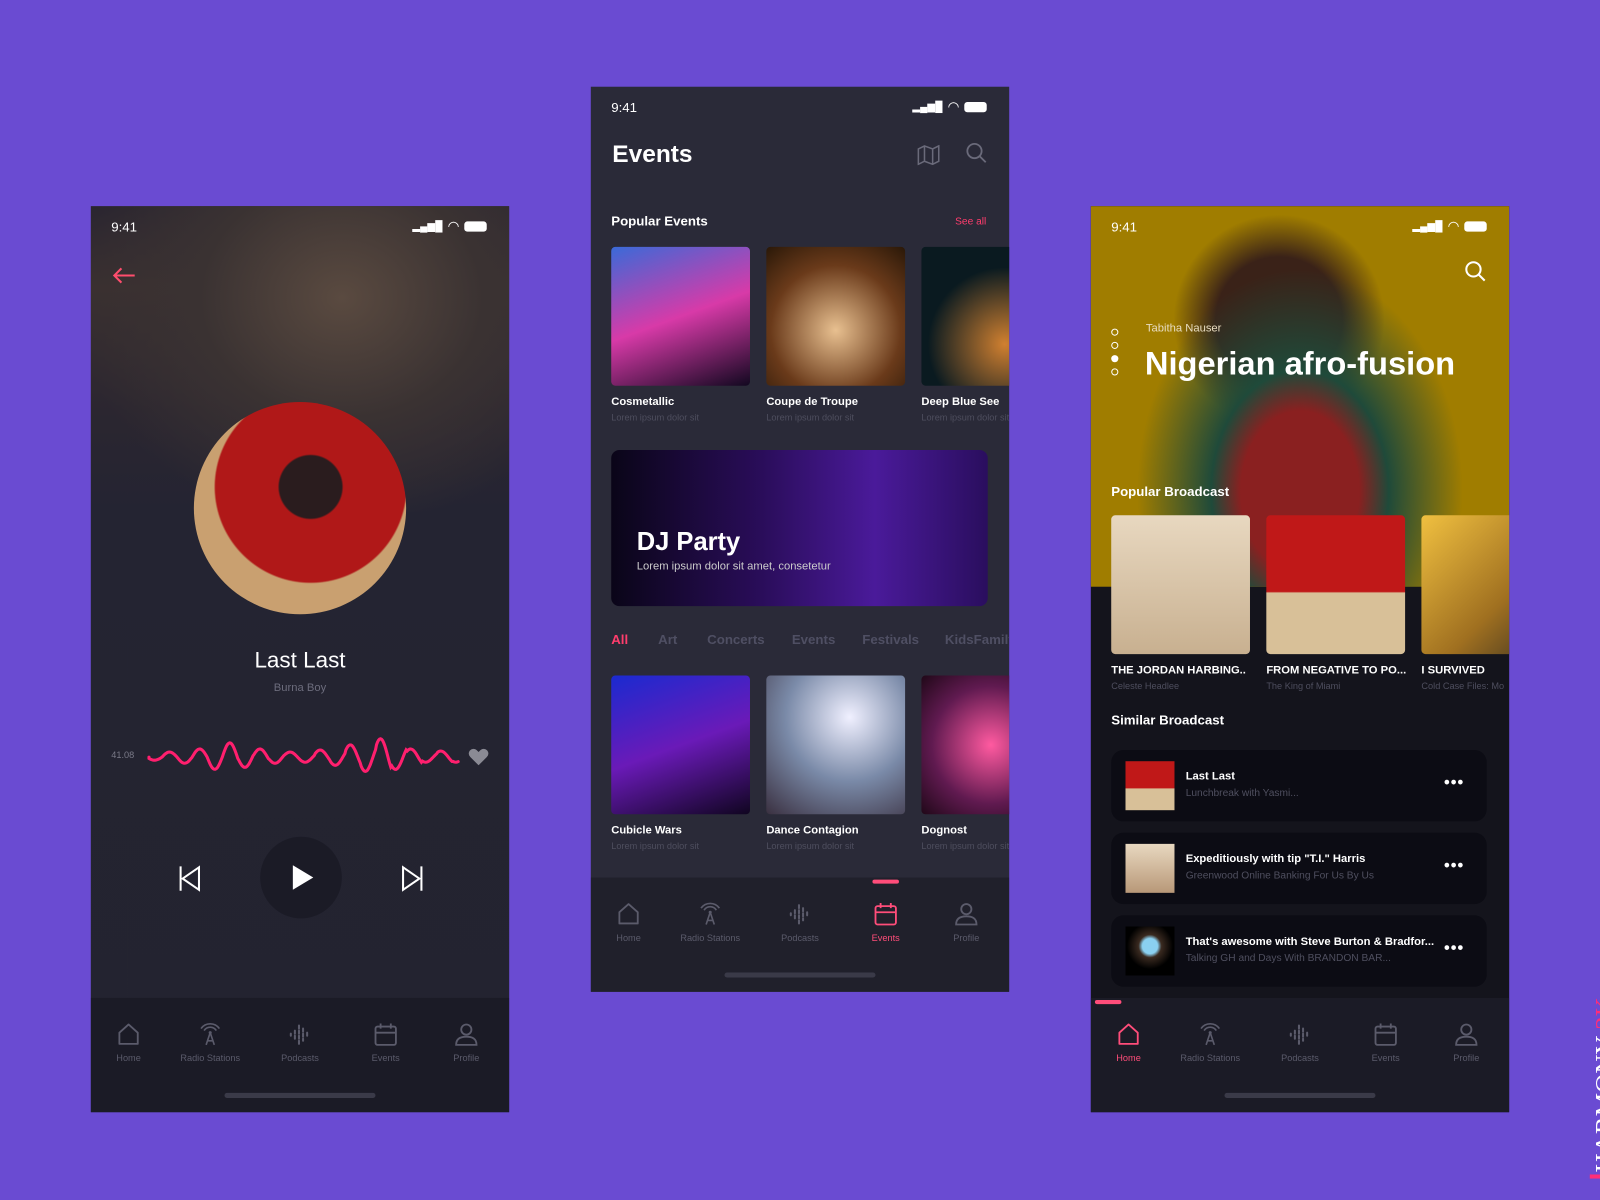  Describe the element at coordinates (628, 937) in the screenshot. I see `nav-label: Home` at that location.